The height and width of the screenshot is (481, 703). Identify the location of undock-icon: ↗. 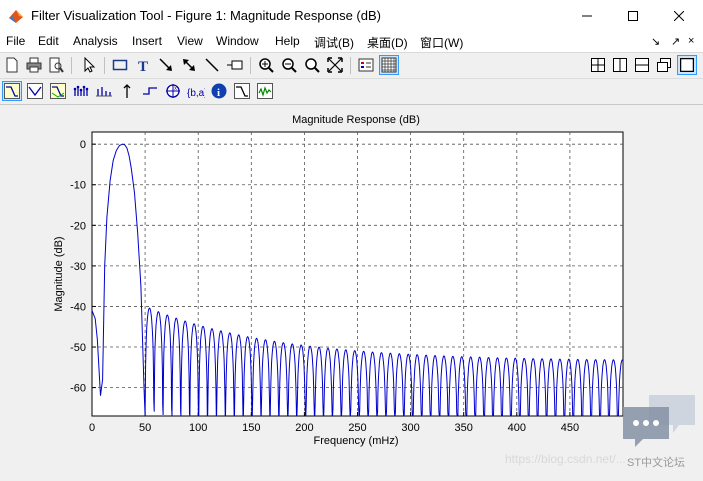
(675, 41).